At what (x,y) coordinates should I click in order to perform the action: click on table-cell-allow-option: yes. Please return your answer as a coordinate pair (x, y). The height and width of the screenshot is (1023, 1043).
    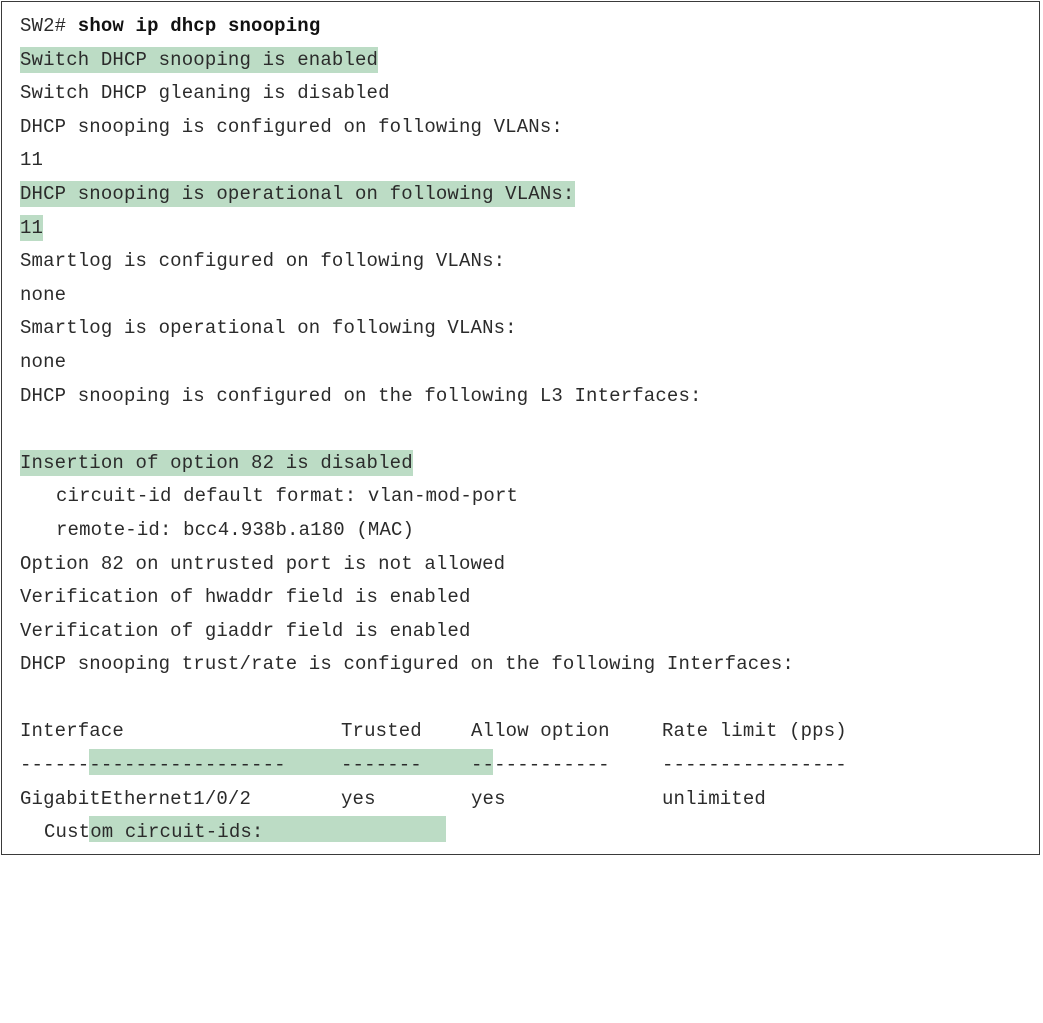
    Looking at the image, I should click on (488, 798).